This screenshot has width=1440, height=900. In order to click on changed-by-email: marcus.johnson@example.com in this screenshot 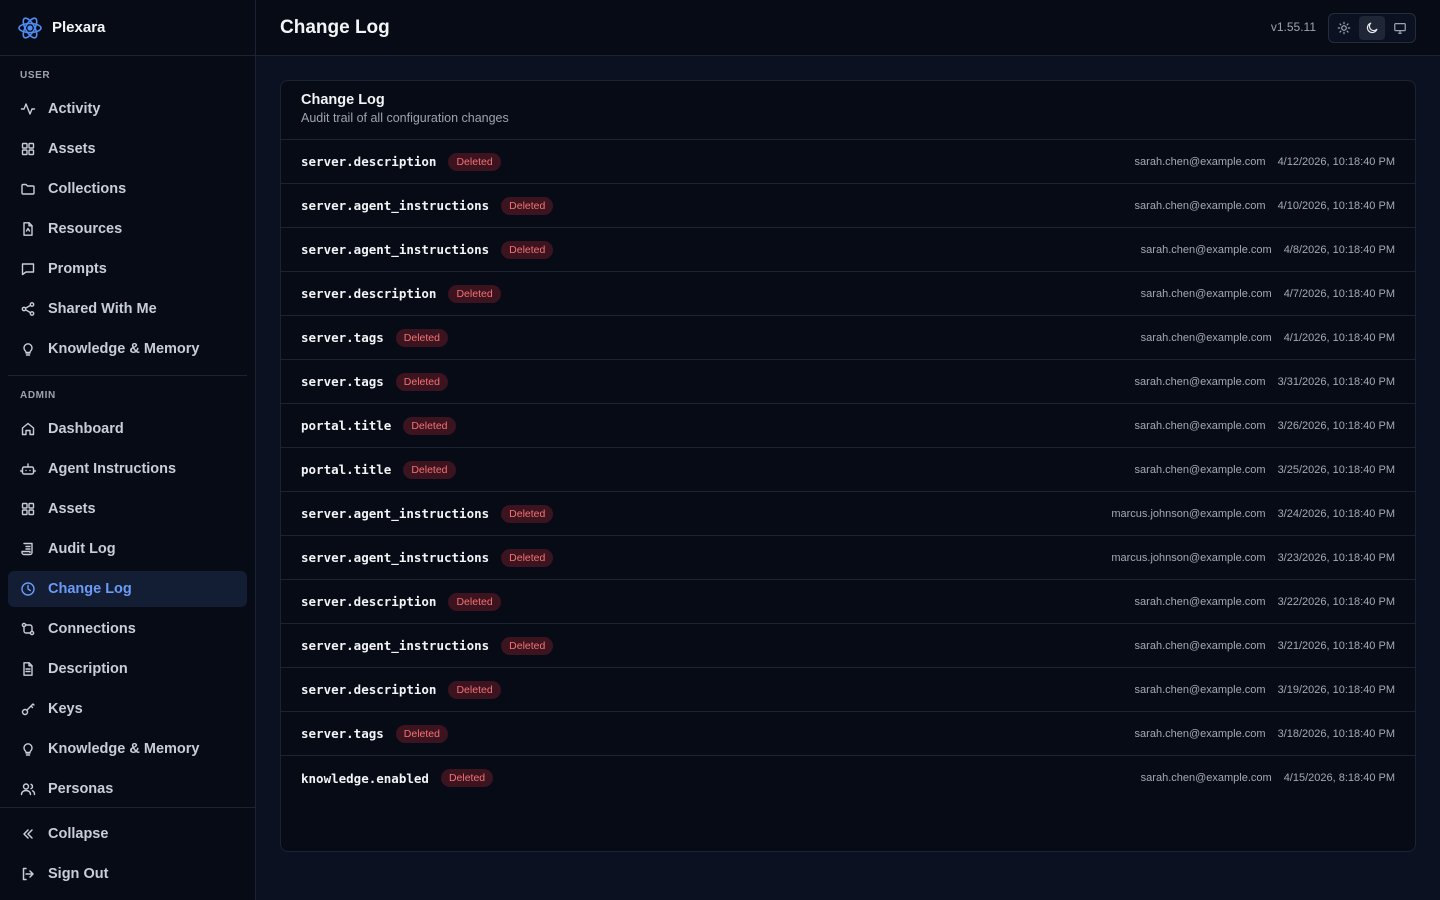, I will do `click(1188, 513)`.